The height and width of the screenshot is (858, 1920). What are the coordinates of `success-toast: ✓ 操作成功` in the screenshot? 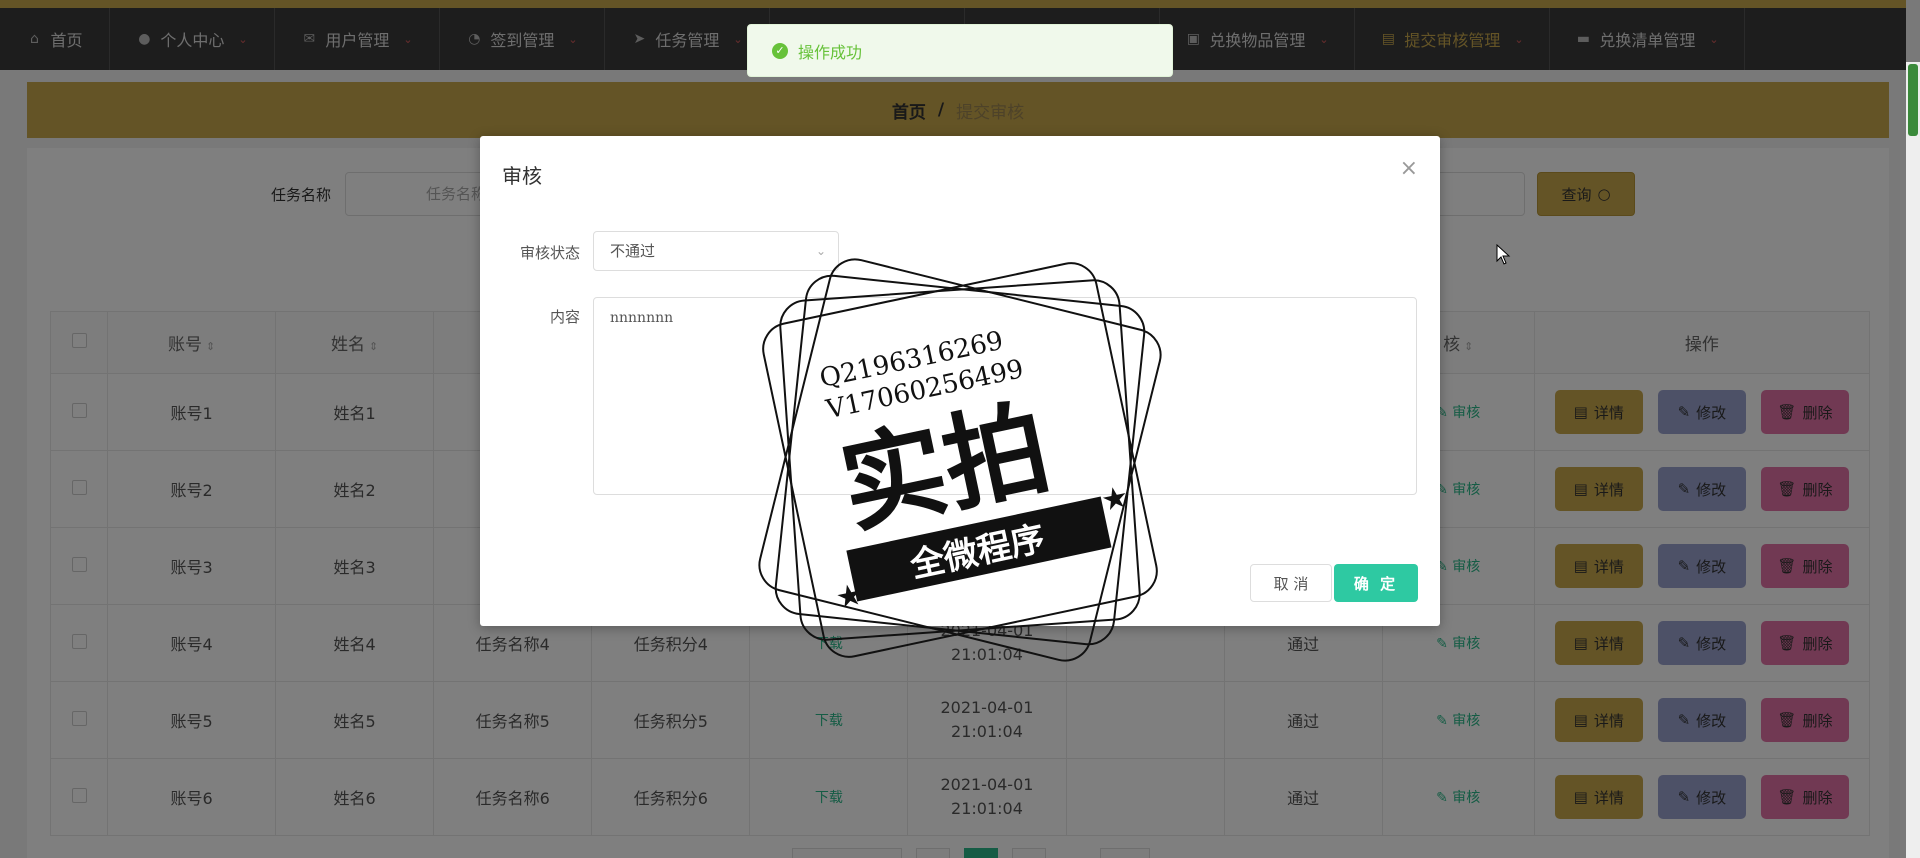 It's located at (960, 50).